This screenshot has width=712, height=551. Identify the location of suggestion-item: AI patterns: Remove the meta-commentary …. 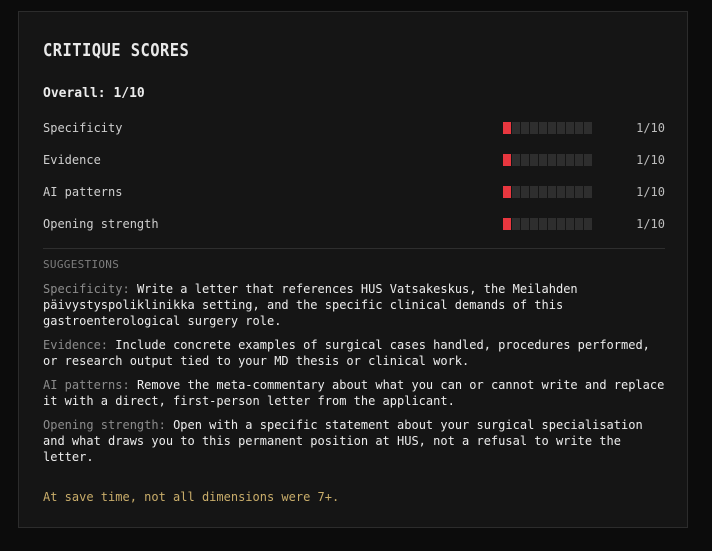
(355, 393).